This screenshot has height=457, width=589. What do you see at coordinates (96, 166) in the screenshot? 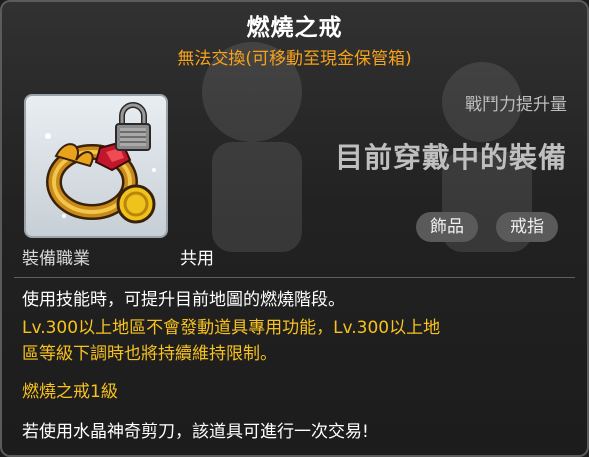
I see `item-icon-frame` at bounding box center [96, 166].